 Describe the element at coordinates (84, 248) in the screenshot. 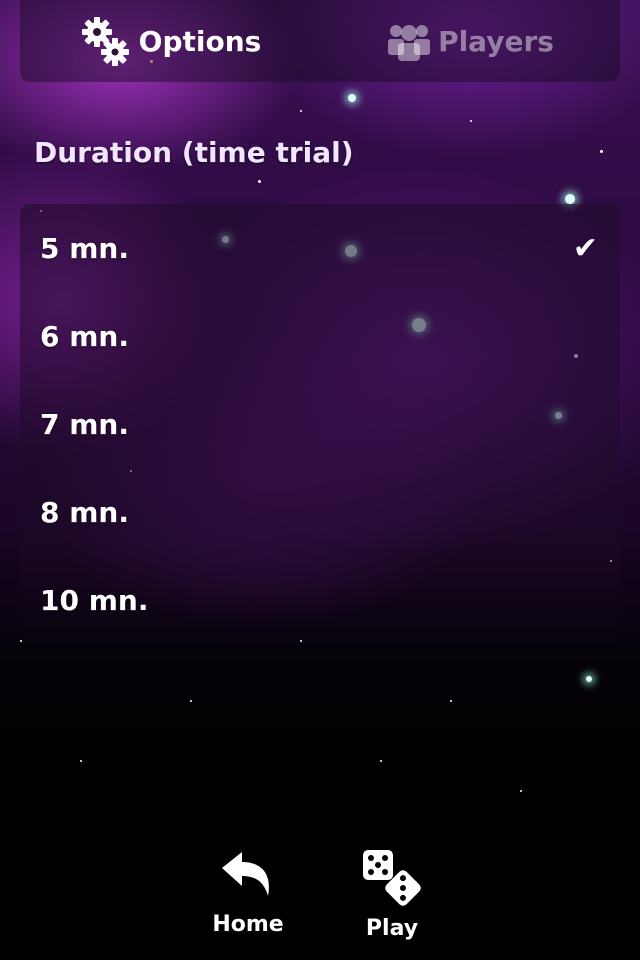

I see `duration-label: 5 mn.` at that location.